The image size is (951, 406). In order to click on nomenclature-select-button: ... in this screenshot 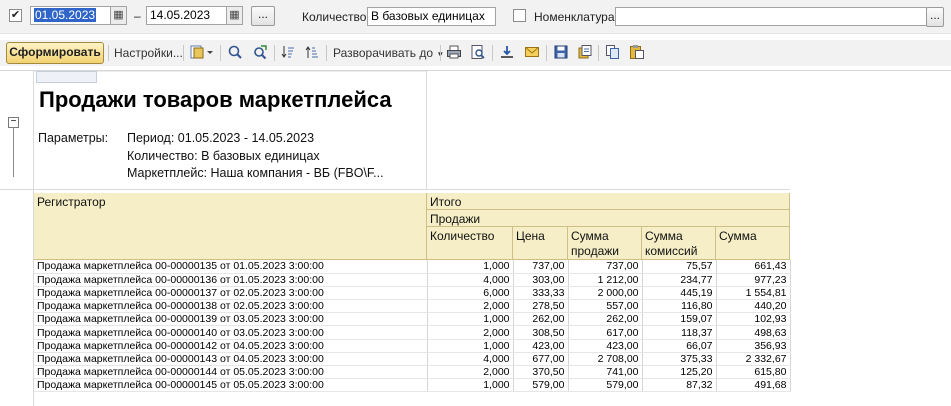, I will do `click(935, 17)`.